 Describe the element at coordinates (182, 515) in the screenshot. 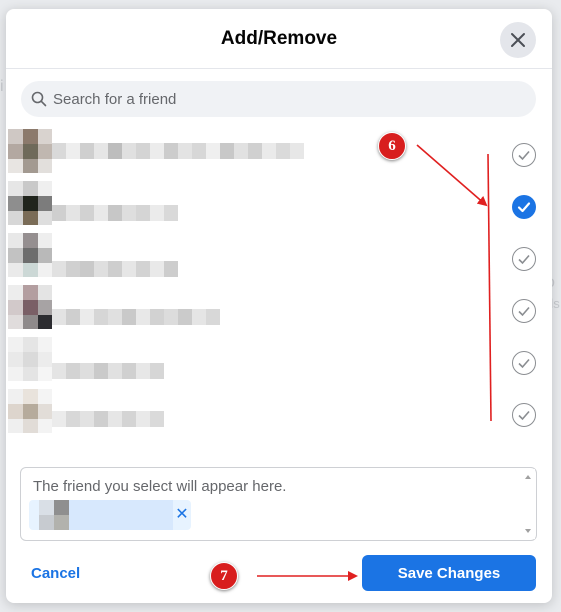

I see `remove-chip-icon: ✕` at that location.